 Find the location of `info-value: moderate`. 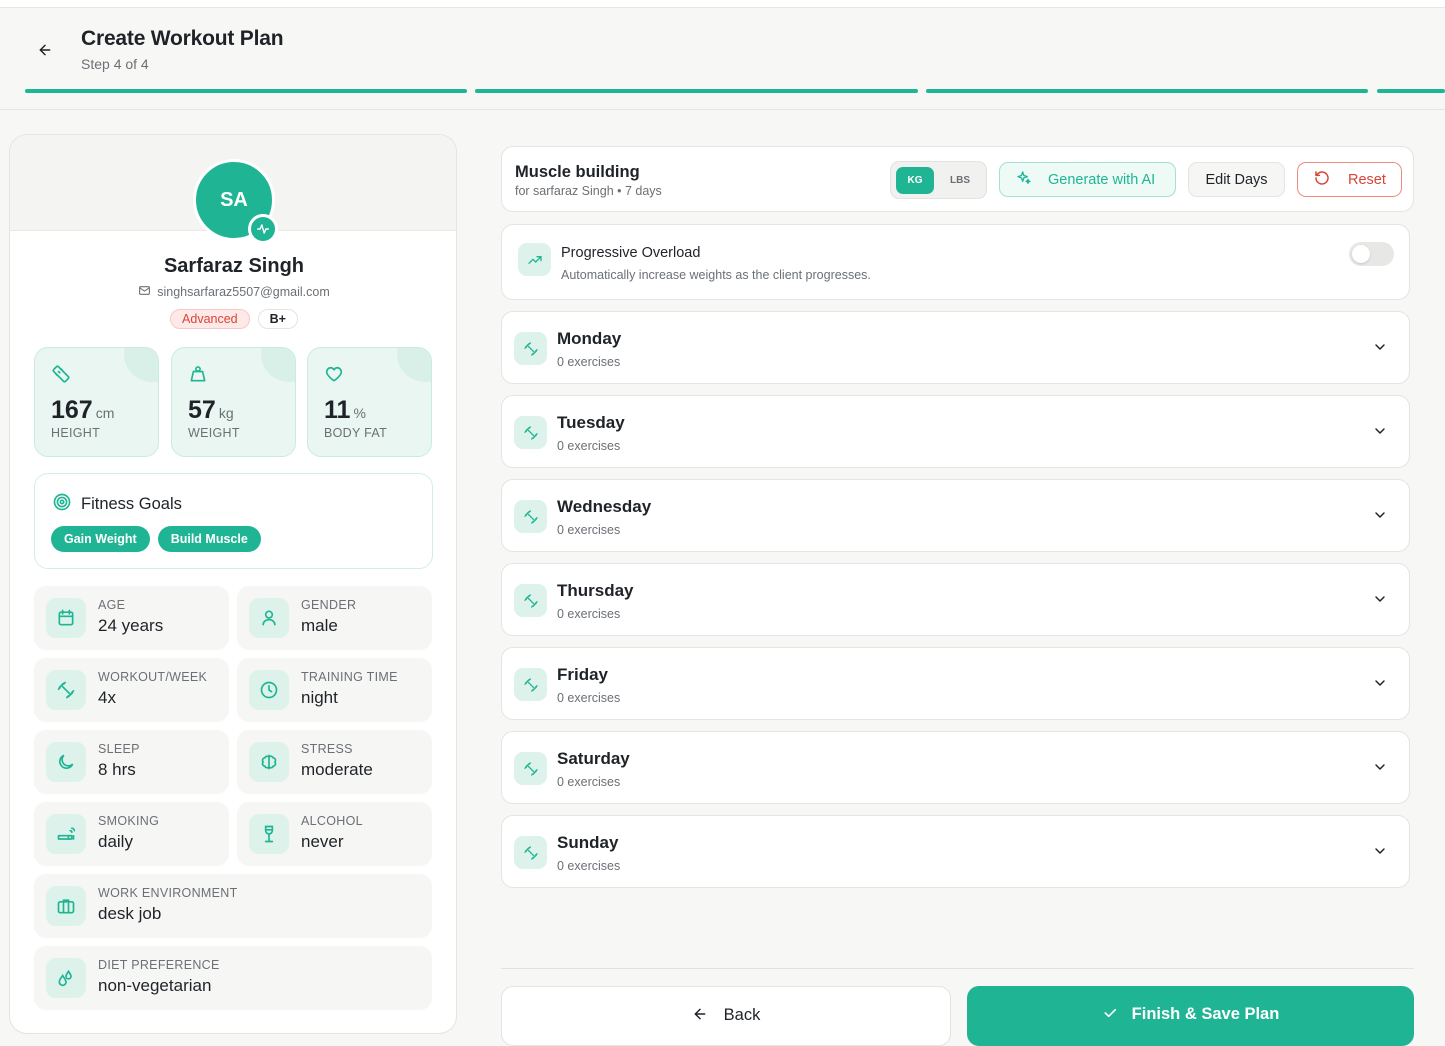

info-value: moderate is located at coordinates (337, 769).